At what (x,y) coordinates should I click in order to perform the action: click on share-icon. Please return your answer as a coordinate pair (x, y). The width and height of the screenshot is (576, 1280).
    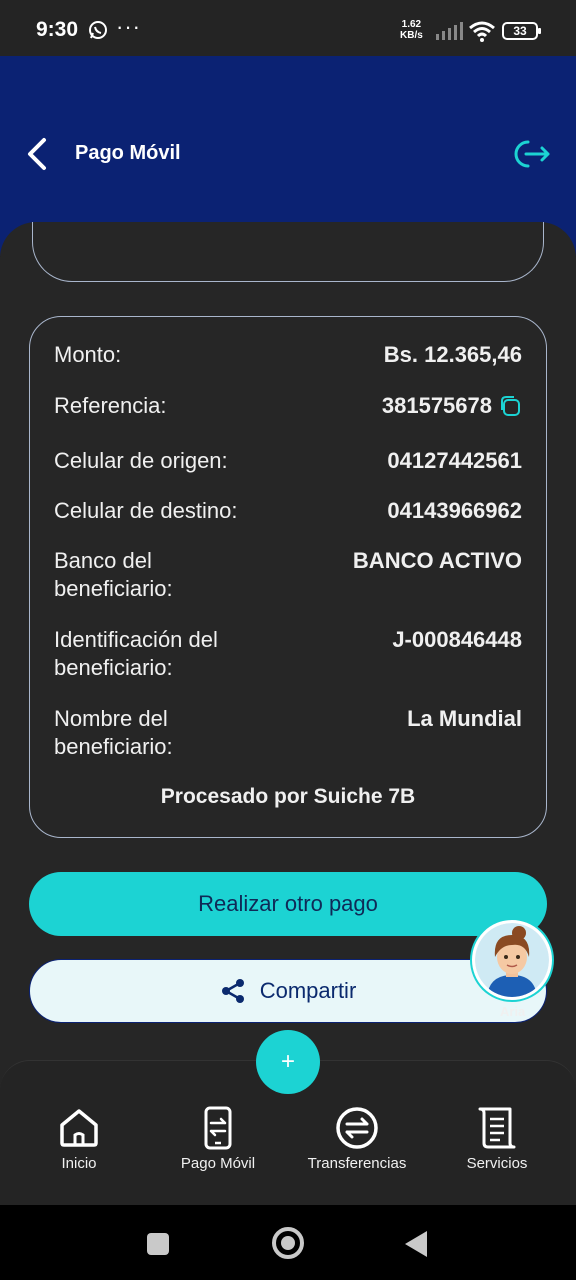
    Looking at the image, I should click on (232, 991).